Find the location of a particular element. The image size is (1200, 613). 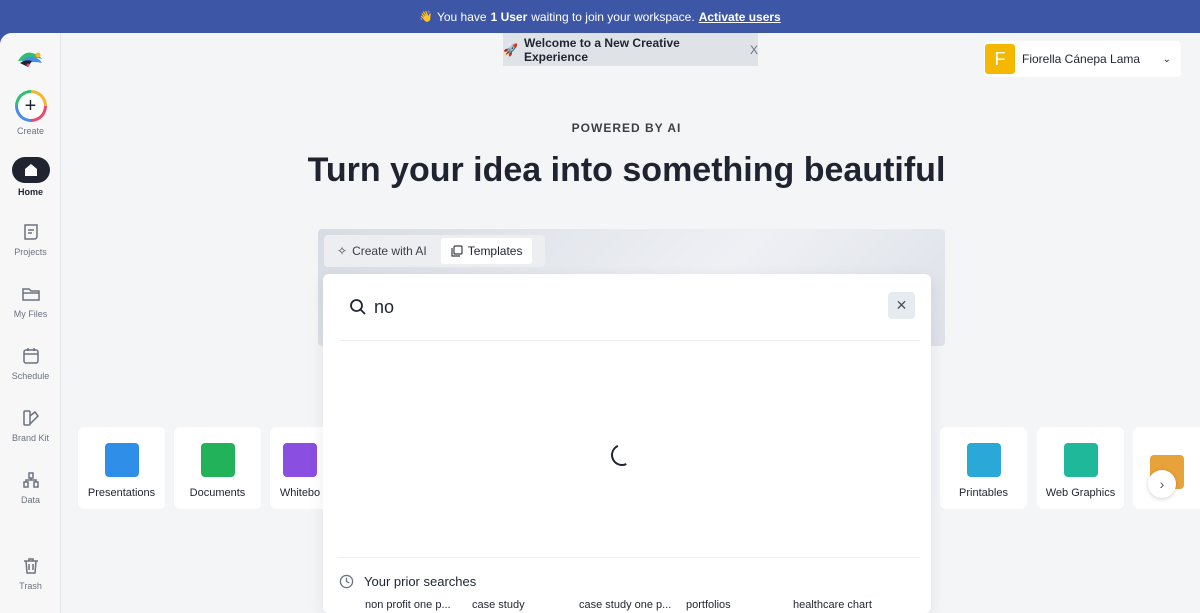

printer-icon is located at coordinates (983, 460).